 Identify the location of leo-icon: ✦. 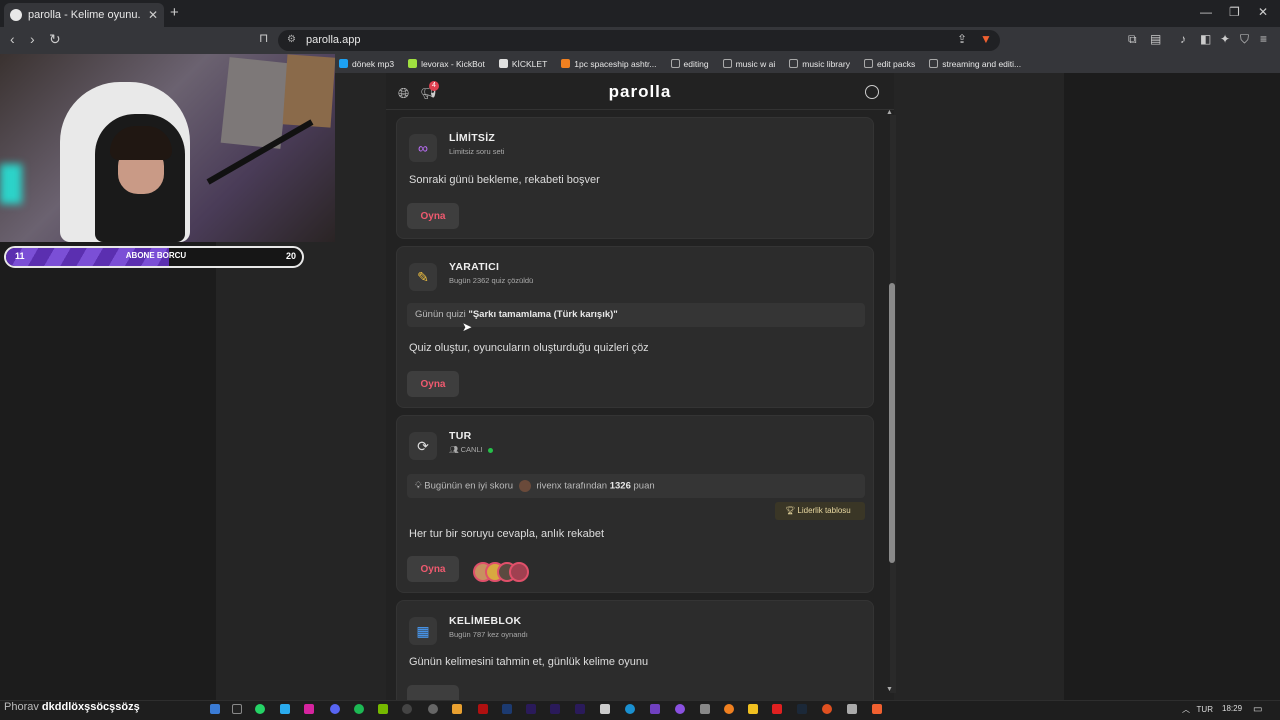
(1225, 39).